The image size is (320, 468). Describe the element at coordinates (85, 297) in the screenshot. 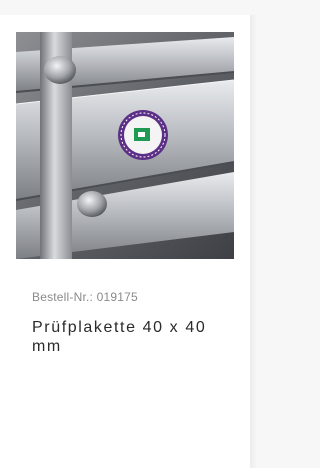

I see `order-number: Bestell-Nr.: 019175` at that location.